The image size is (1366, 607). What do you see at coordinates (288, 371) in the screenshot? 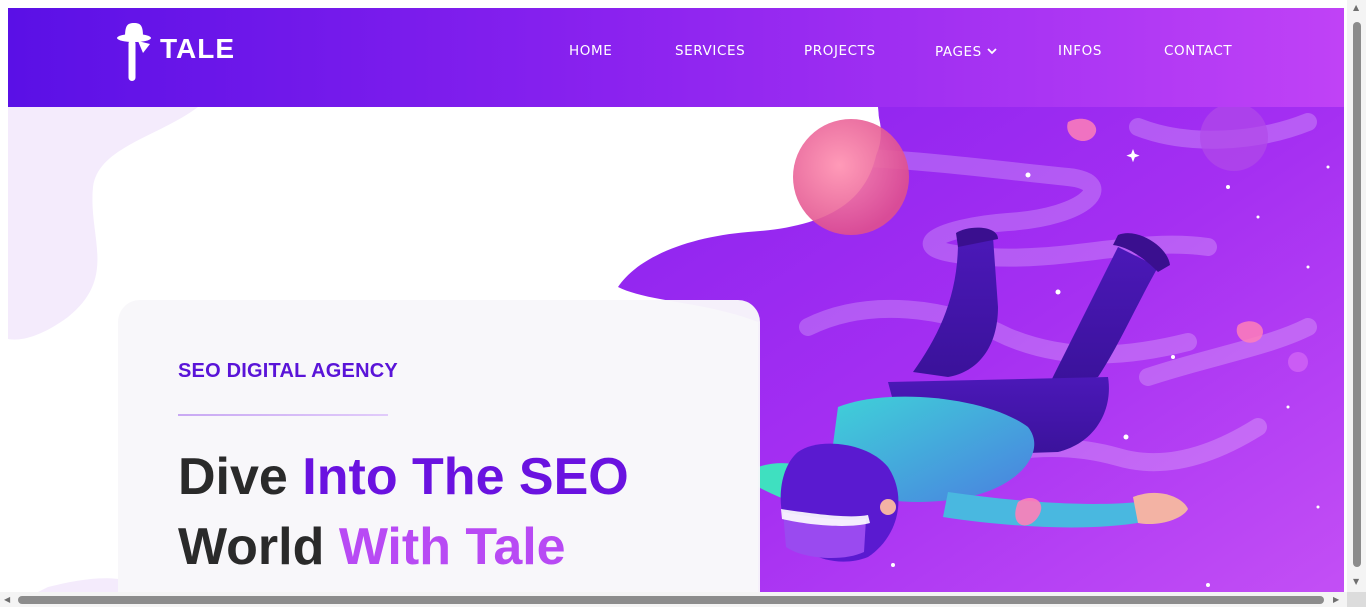
I see `hero-eyebrow: SEO DIGITAL AGENCY` at bounding box center [288, 371].